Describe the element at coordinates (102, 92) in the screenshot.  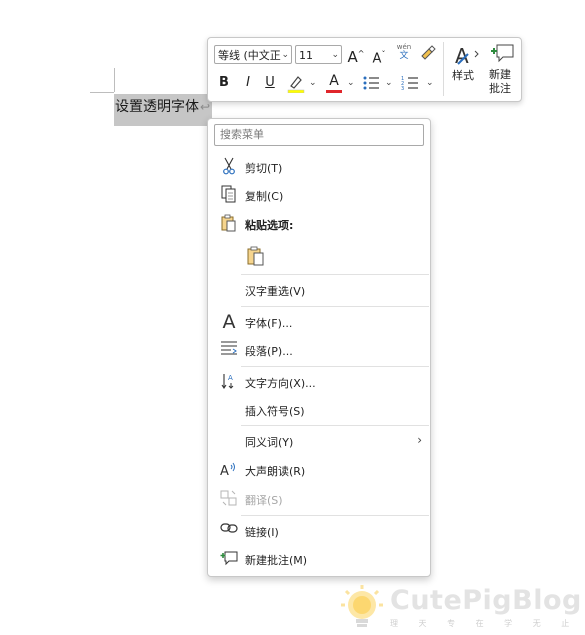
I see `page-margin-corner-horizontal` at that location.